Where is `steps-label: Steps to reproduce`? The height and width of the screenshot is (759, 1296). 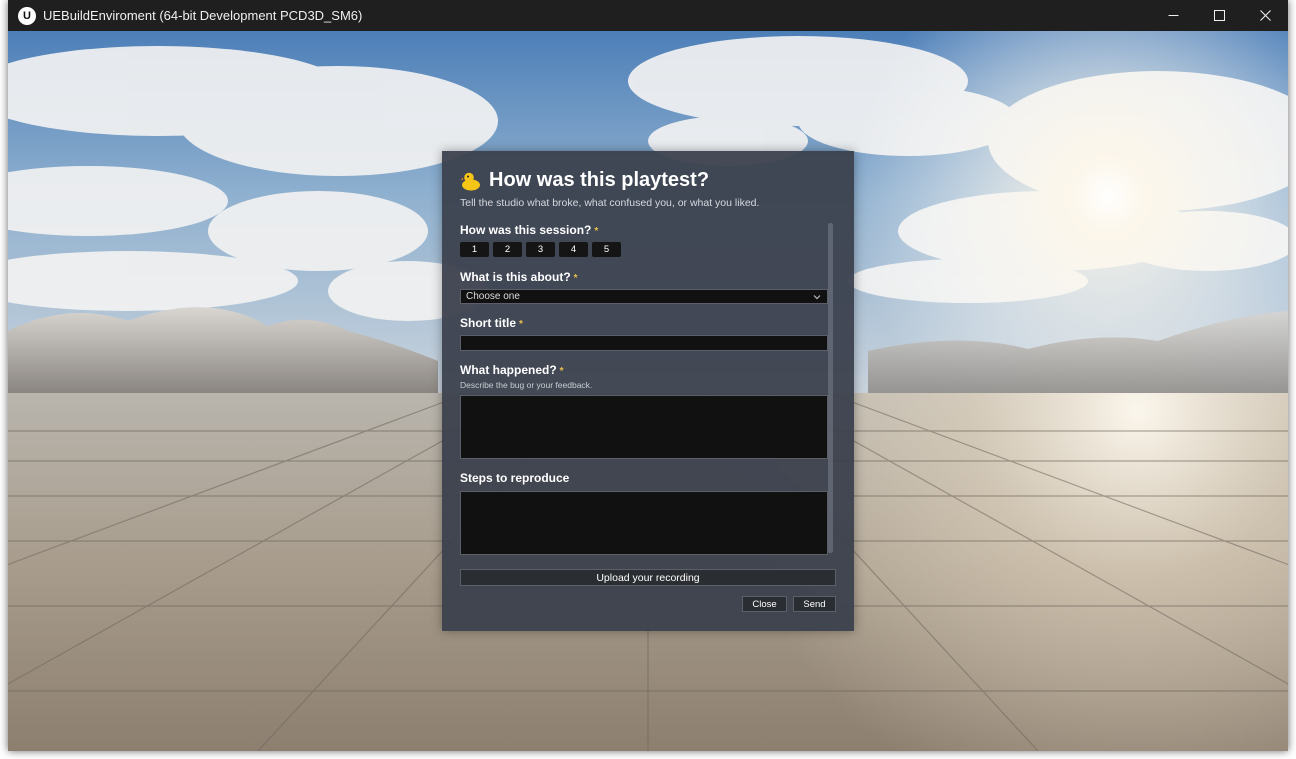
steps-label: Steps to reproduce is located at coordinates (514, 478).